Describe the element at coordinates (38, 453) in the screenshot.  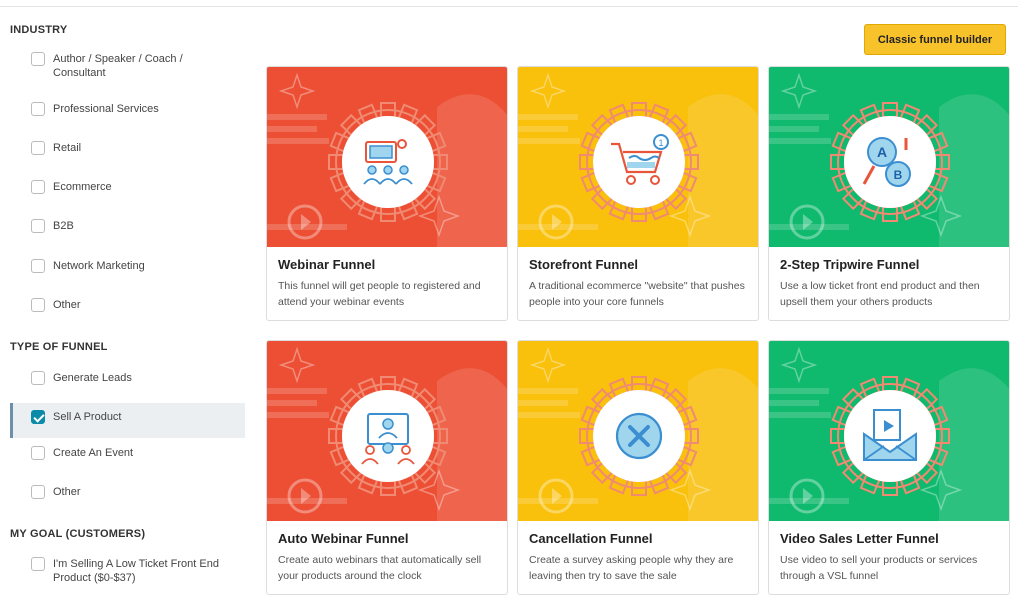
I see `checkbox-create-event` at that location.